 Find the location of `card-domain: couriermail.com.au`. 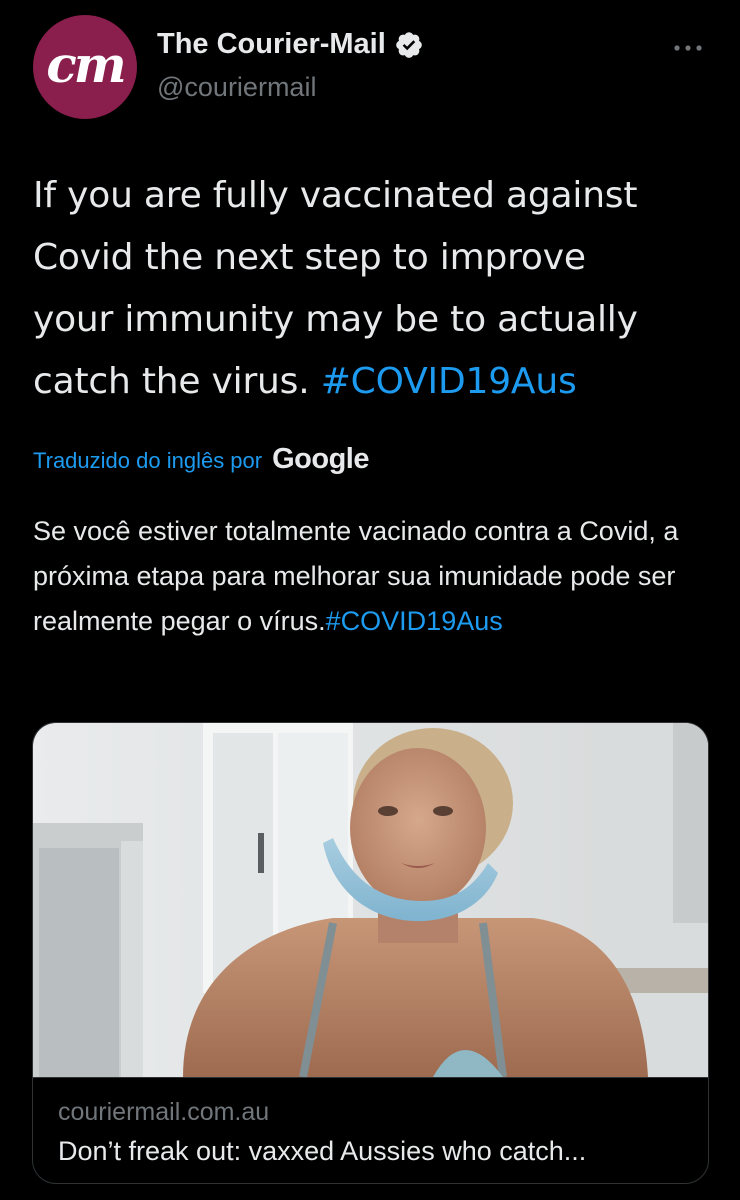

card-domain: couriermail.com.au is located at coordinates (164, 1112).